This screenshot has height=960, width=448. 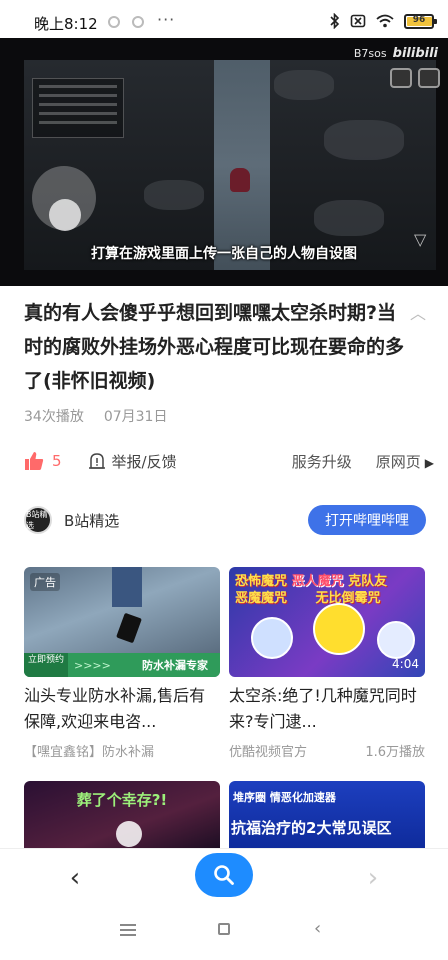 I want to click on card-thumbnail: 葬了个幸存?!, so click(x=122, y=816).